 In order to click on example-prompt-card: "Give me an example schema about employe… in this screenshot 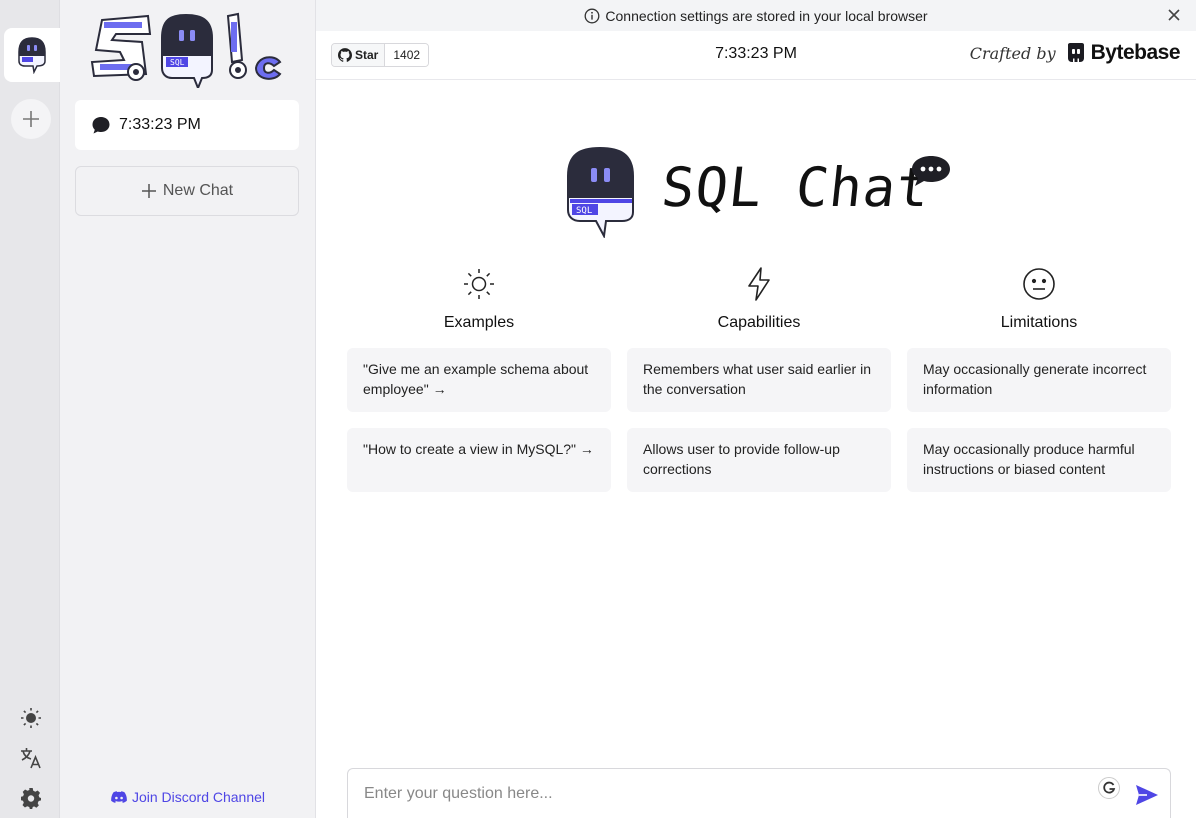, I will do `click(479, 380)`.